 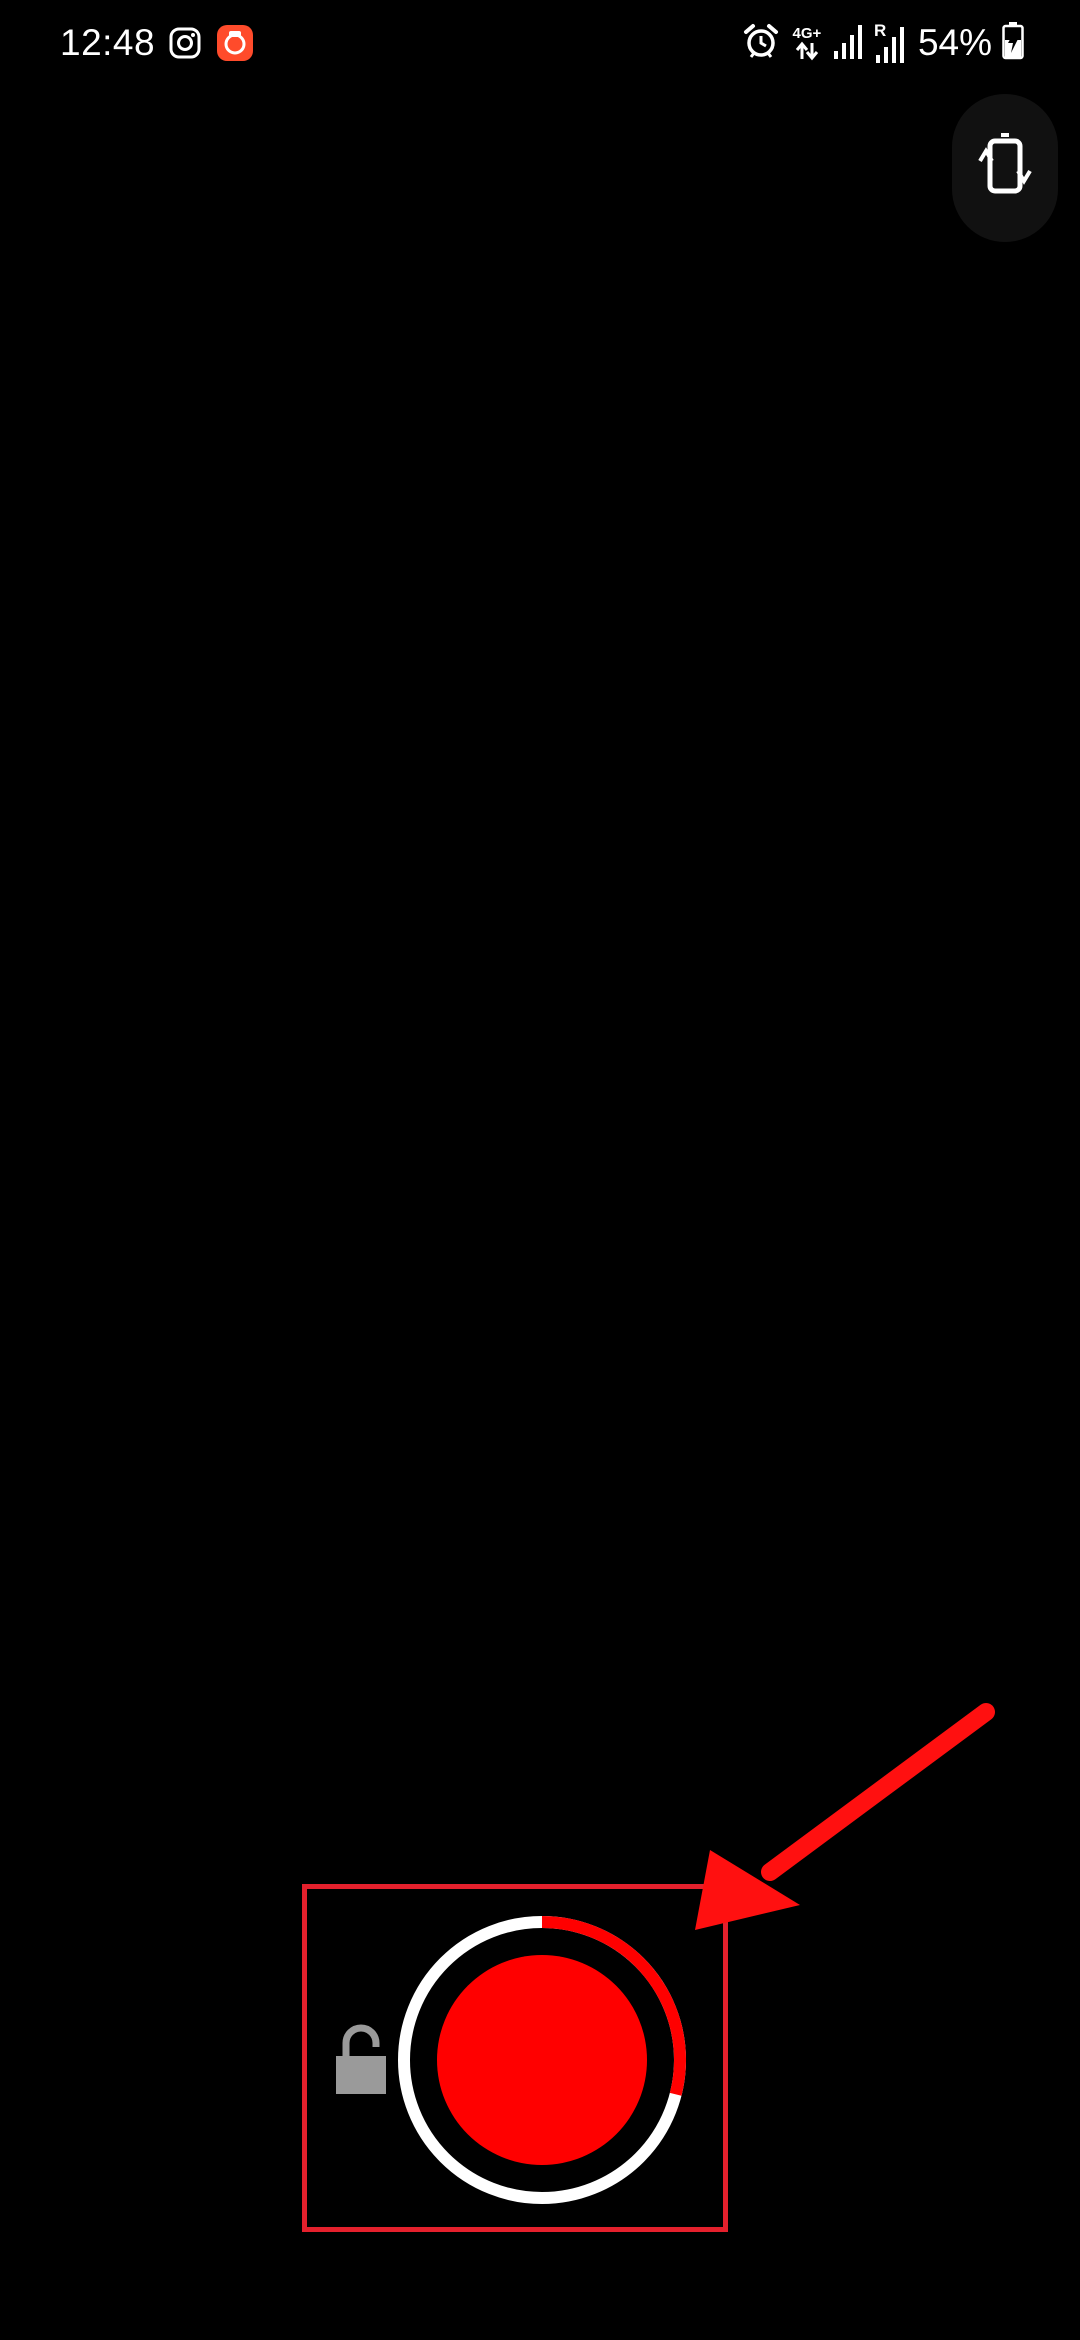 What do you see at coordinates (211, 45) in the screenshot?
I see `status-left-icons` at bounding box center [211, 45].